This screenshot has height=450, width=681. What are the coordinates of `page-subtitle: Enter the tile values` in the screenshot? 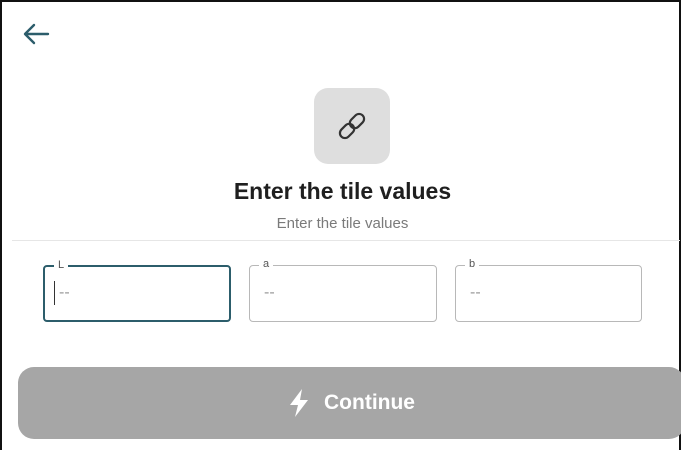 It's located at (342, 223).